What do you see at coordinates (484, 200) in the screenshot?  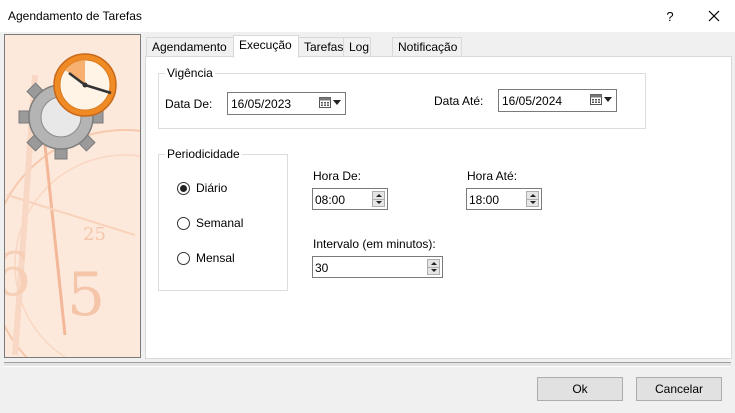 I see `hora-ate-value: 18:00` at bounding box center [484, 200].